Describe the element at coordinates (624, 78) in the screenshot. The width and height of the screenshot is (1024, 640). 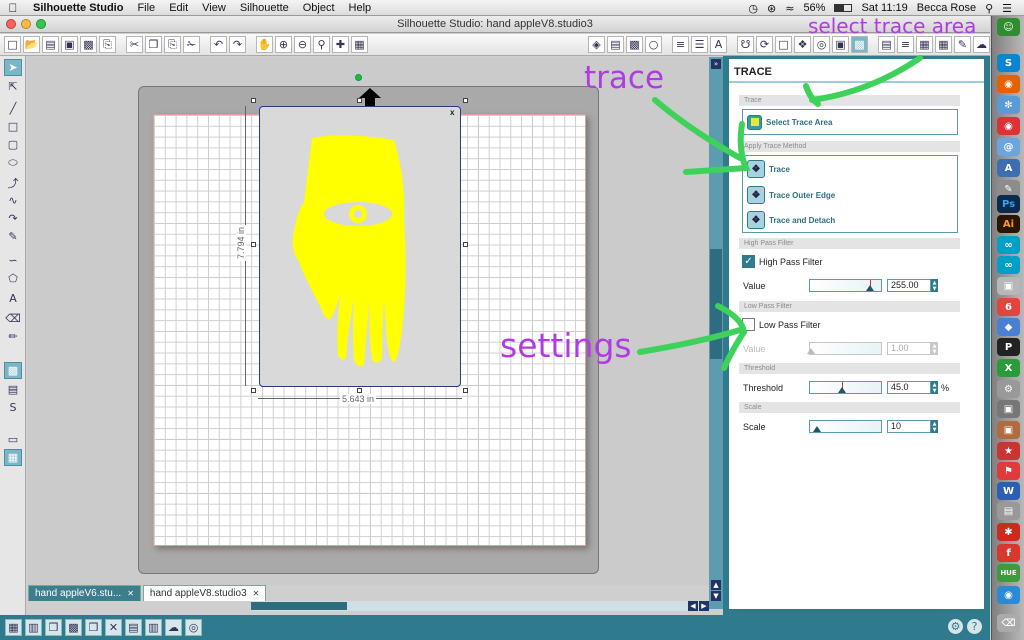
I see `annotation-trace: trace` at that location.